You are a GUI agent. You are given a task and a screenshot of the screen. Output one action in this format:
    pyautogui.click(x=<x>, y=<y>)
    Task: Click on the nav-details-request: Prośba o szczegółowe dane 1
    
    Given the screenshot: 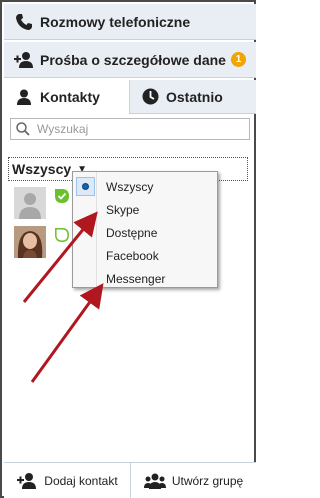 What is the action you would take?
    pyautogui.click(x=130, y=60)
    